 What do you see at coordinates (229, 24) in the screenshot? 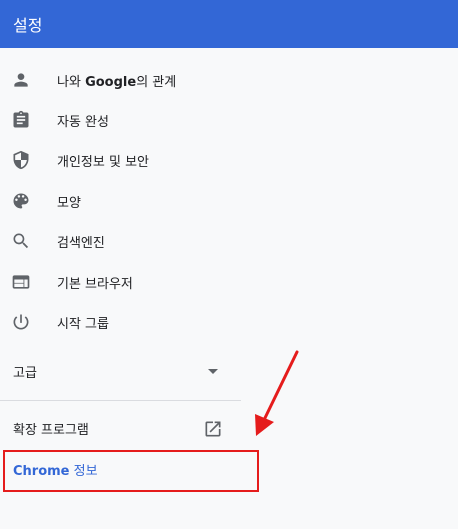
I see `settings-header: 설정` at bounding box center [229, 24].